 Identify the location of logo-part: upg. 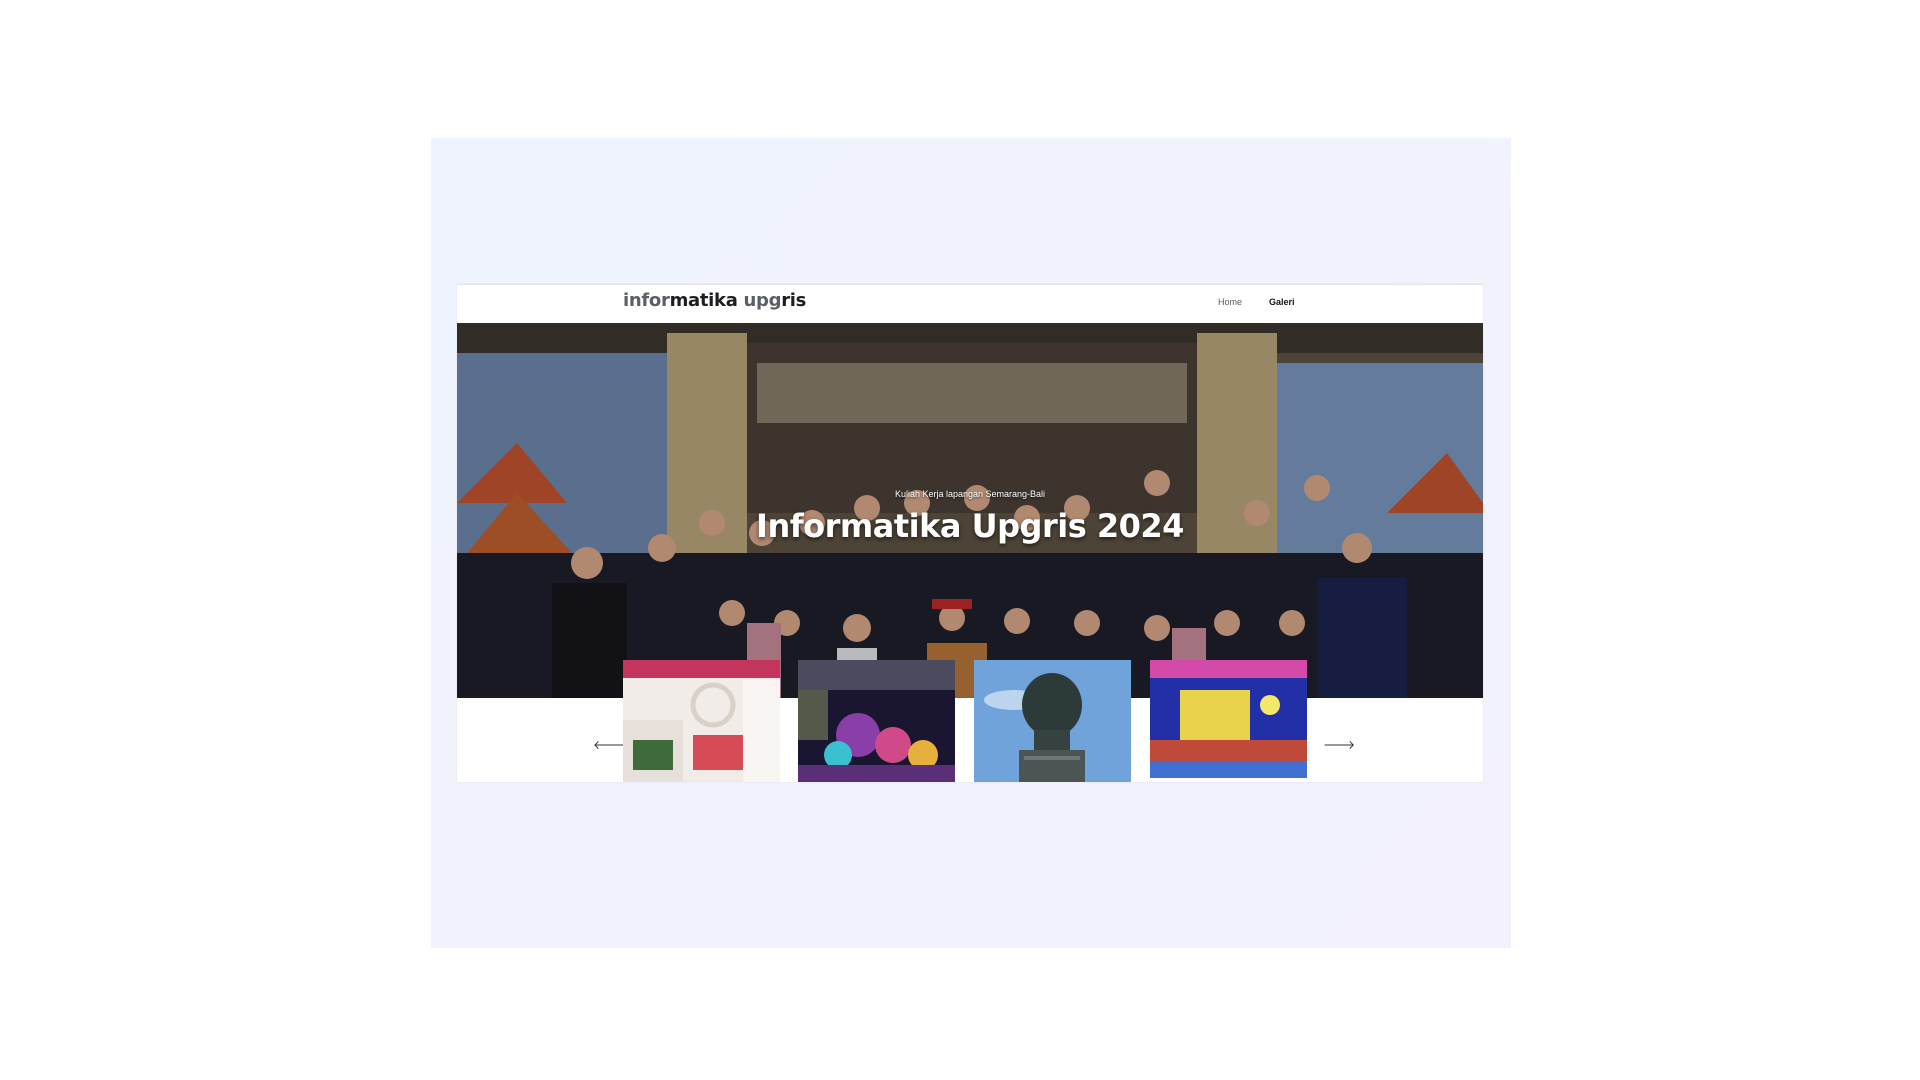
(759, 300).